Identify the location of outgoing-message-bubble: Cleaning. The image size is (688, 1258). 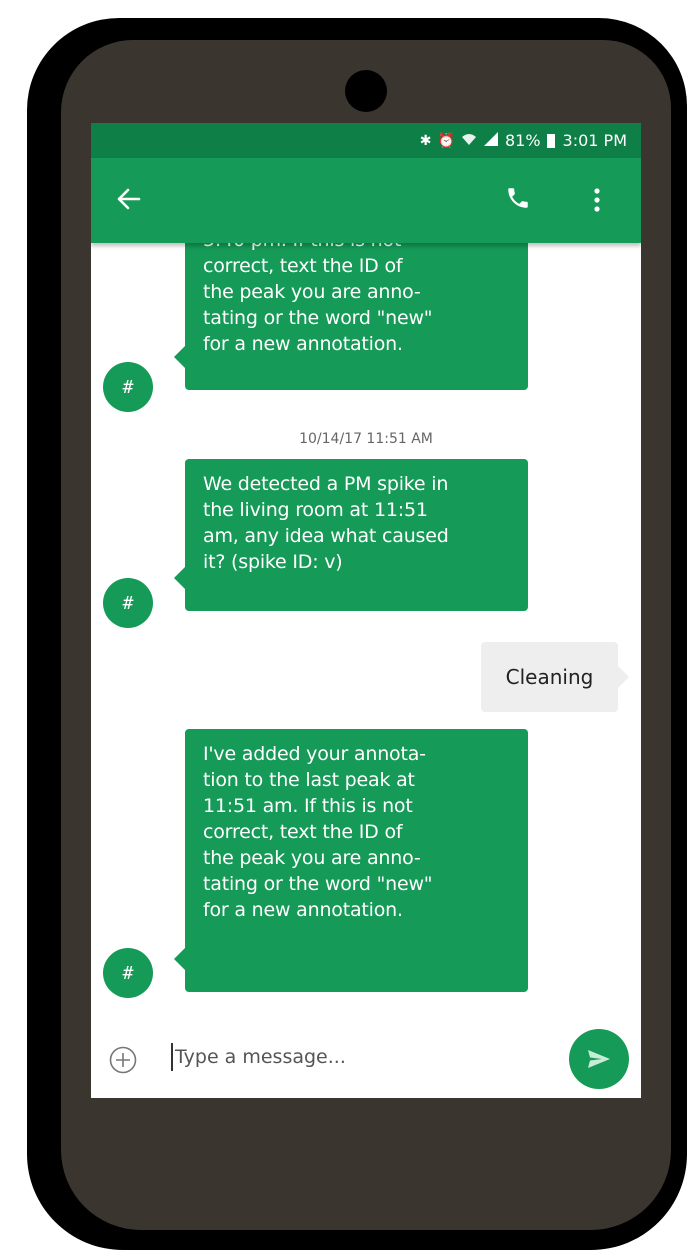
(555, 677).